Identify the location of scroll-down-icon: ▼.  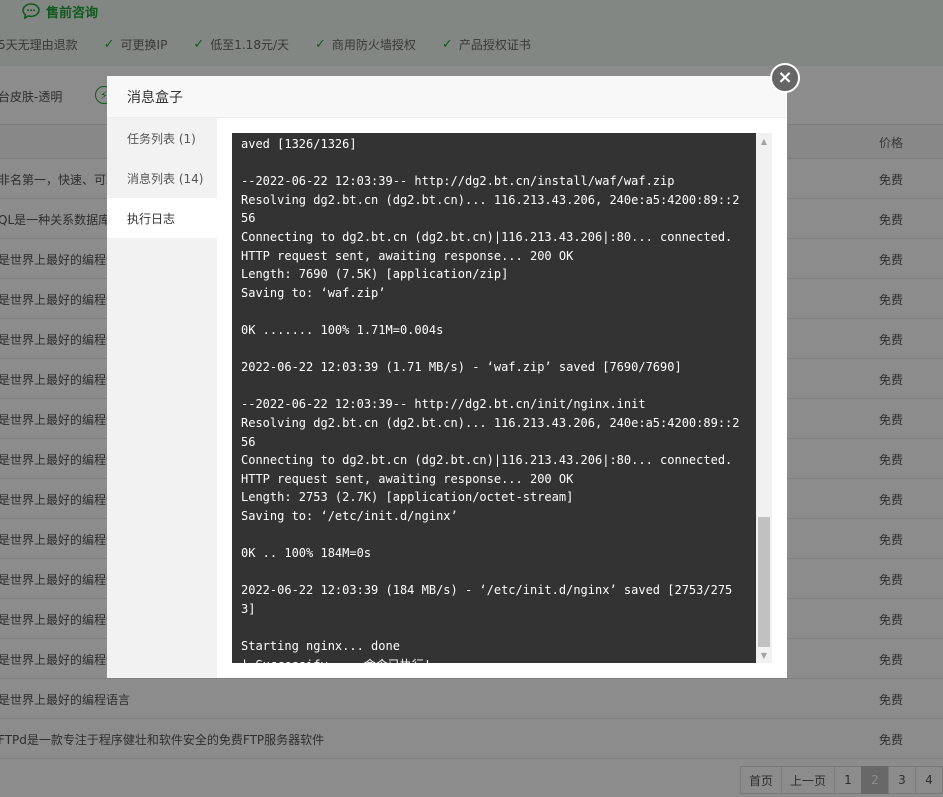
(764, 655).